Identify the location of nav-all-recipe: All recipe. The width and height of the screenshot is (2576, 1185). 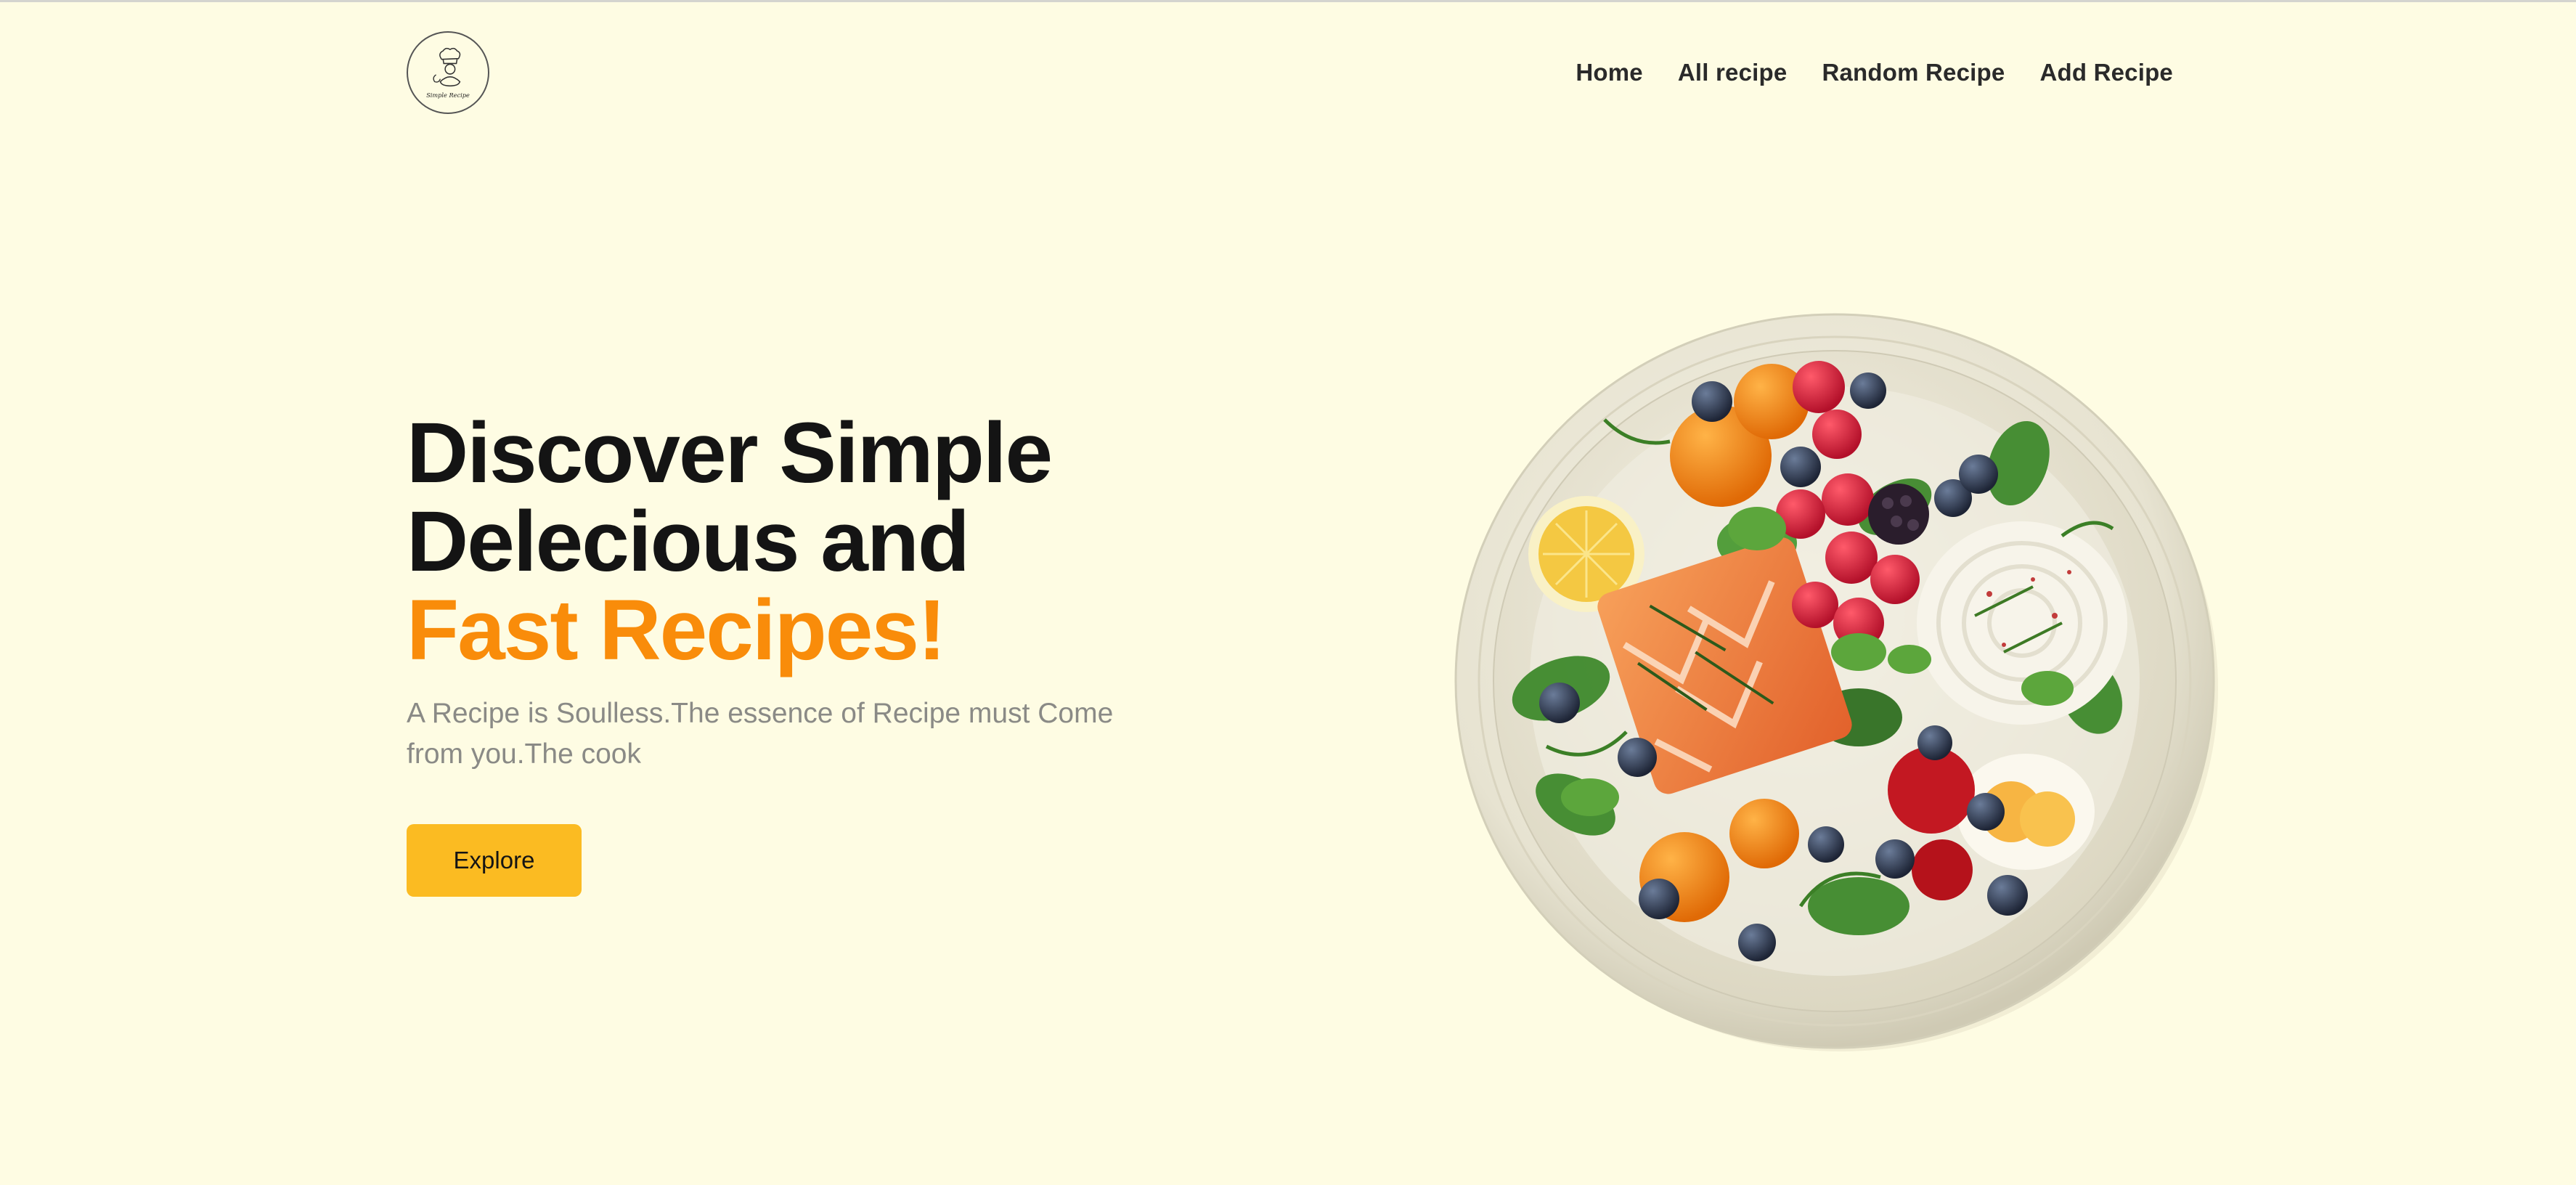
(1733, 72).